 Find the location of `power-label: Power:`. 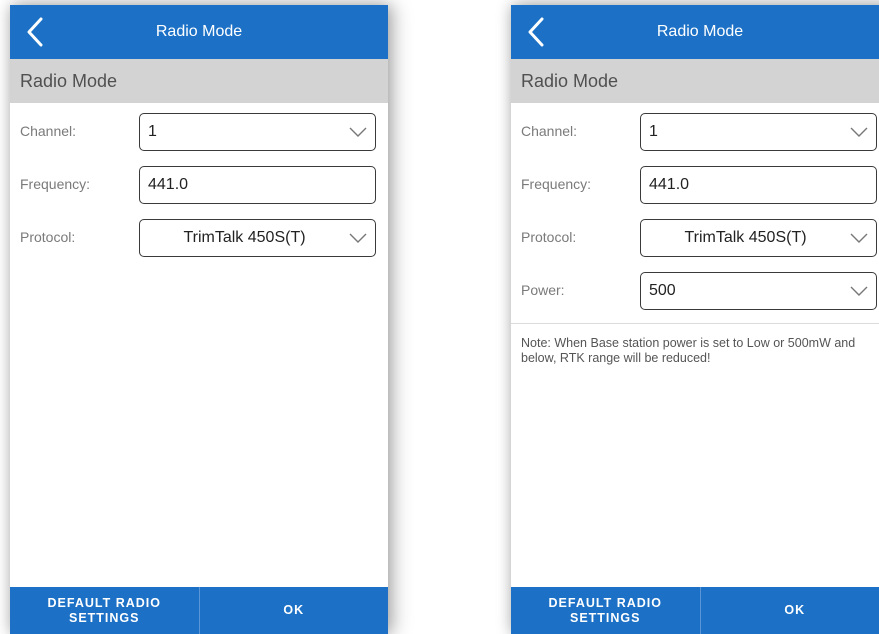

power-label: Power: is located at coordinates (543, 290).